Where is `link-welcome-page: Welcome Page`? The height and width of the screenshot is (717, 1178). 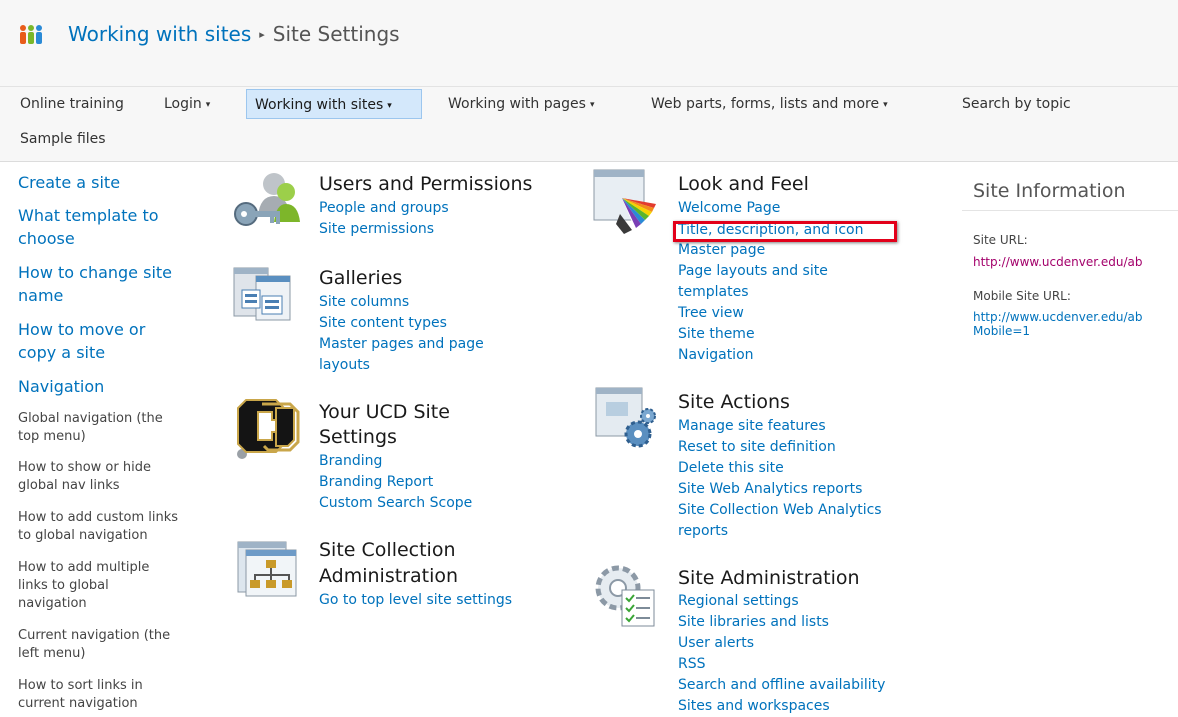
link-welcome-page: Welcome Page is located at coordinates (729, 208).